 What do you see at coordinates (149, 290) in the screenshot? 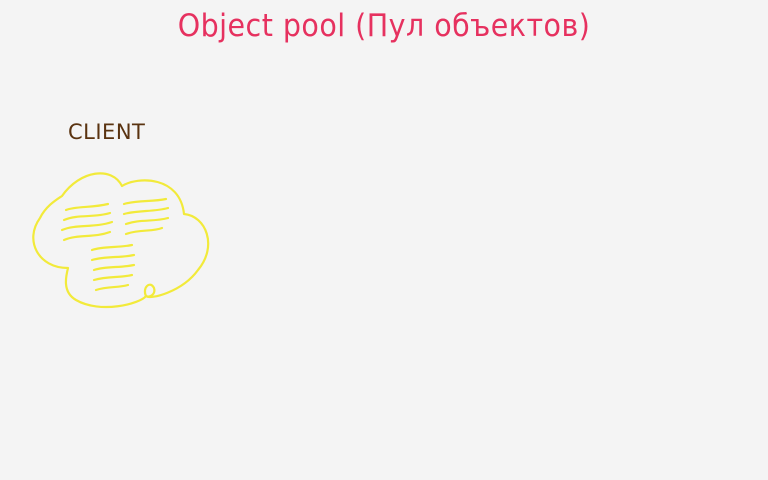
I see `cloud-curl` at bounding box center [149, 290].